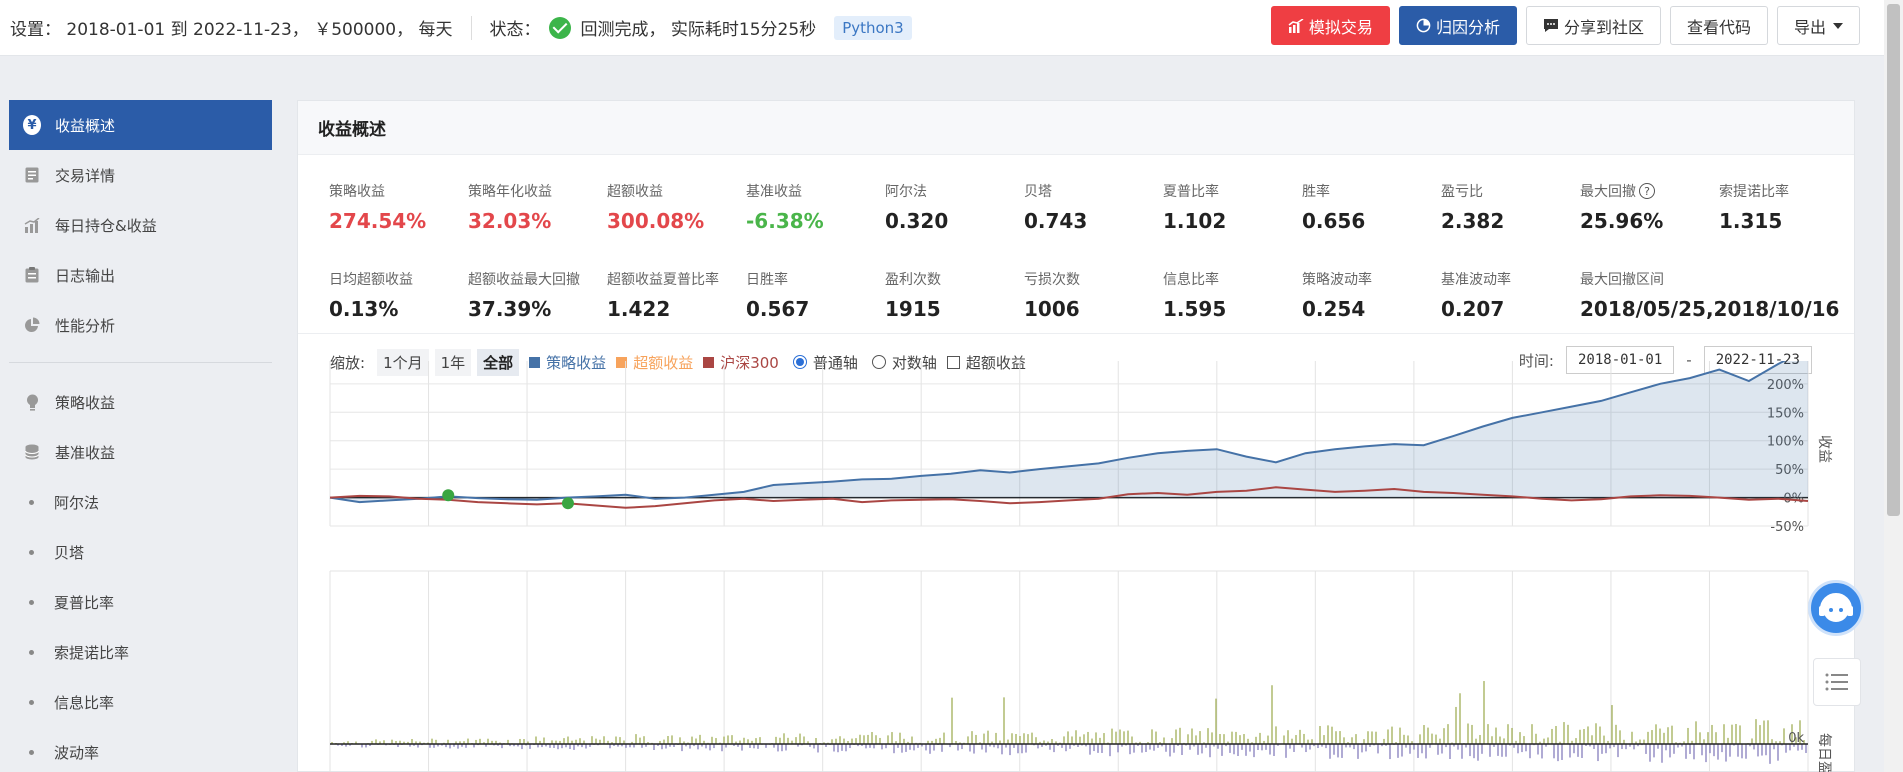 This screenshot has height=772, width=1903. What do you see at coordinates (1052, 309) in the screenshot?
I see `metric-value: 1006` at bounding box center [1052, 309].